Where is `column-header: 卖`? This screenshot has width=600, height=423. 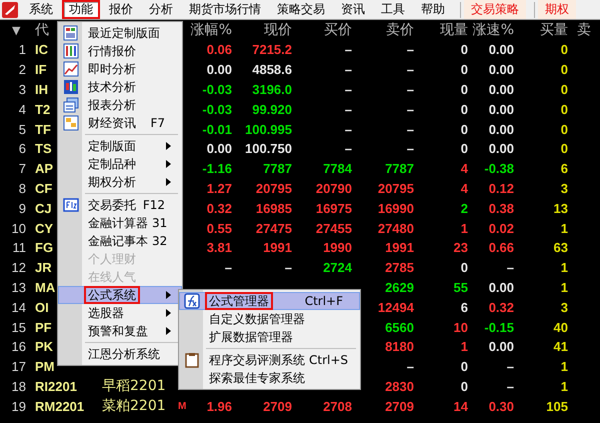
column-header: 卖 is located at coordinates (584, 30).